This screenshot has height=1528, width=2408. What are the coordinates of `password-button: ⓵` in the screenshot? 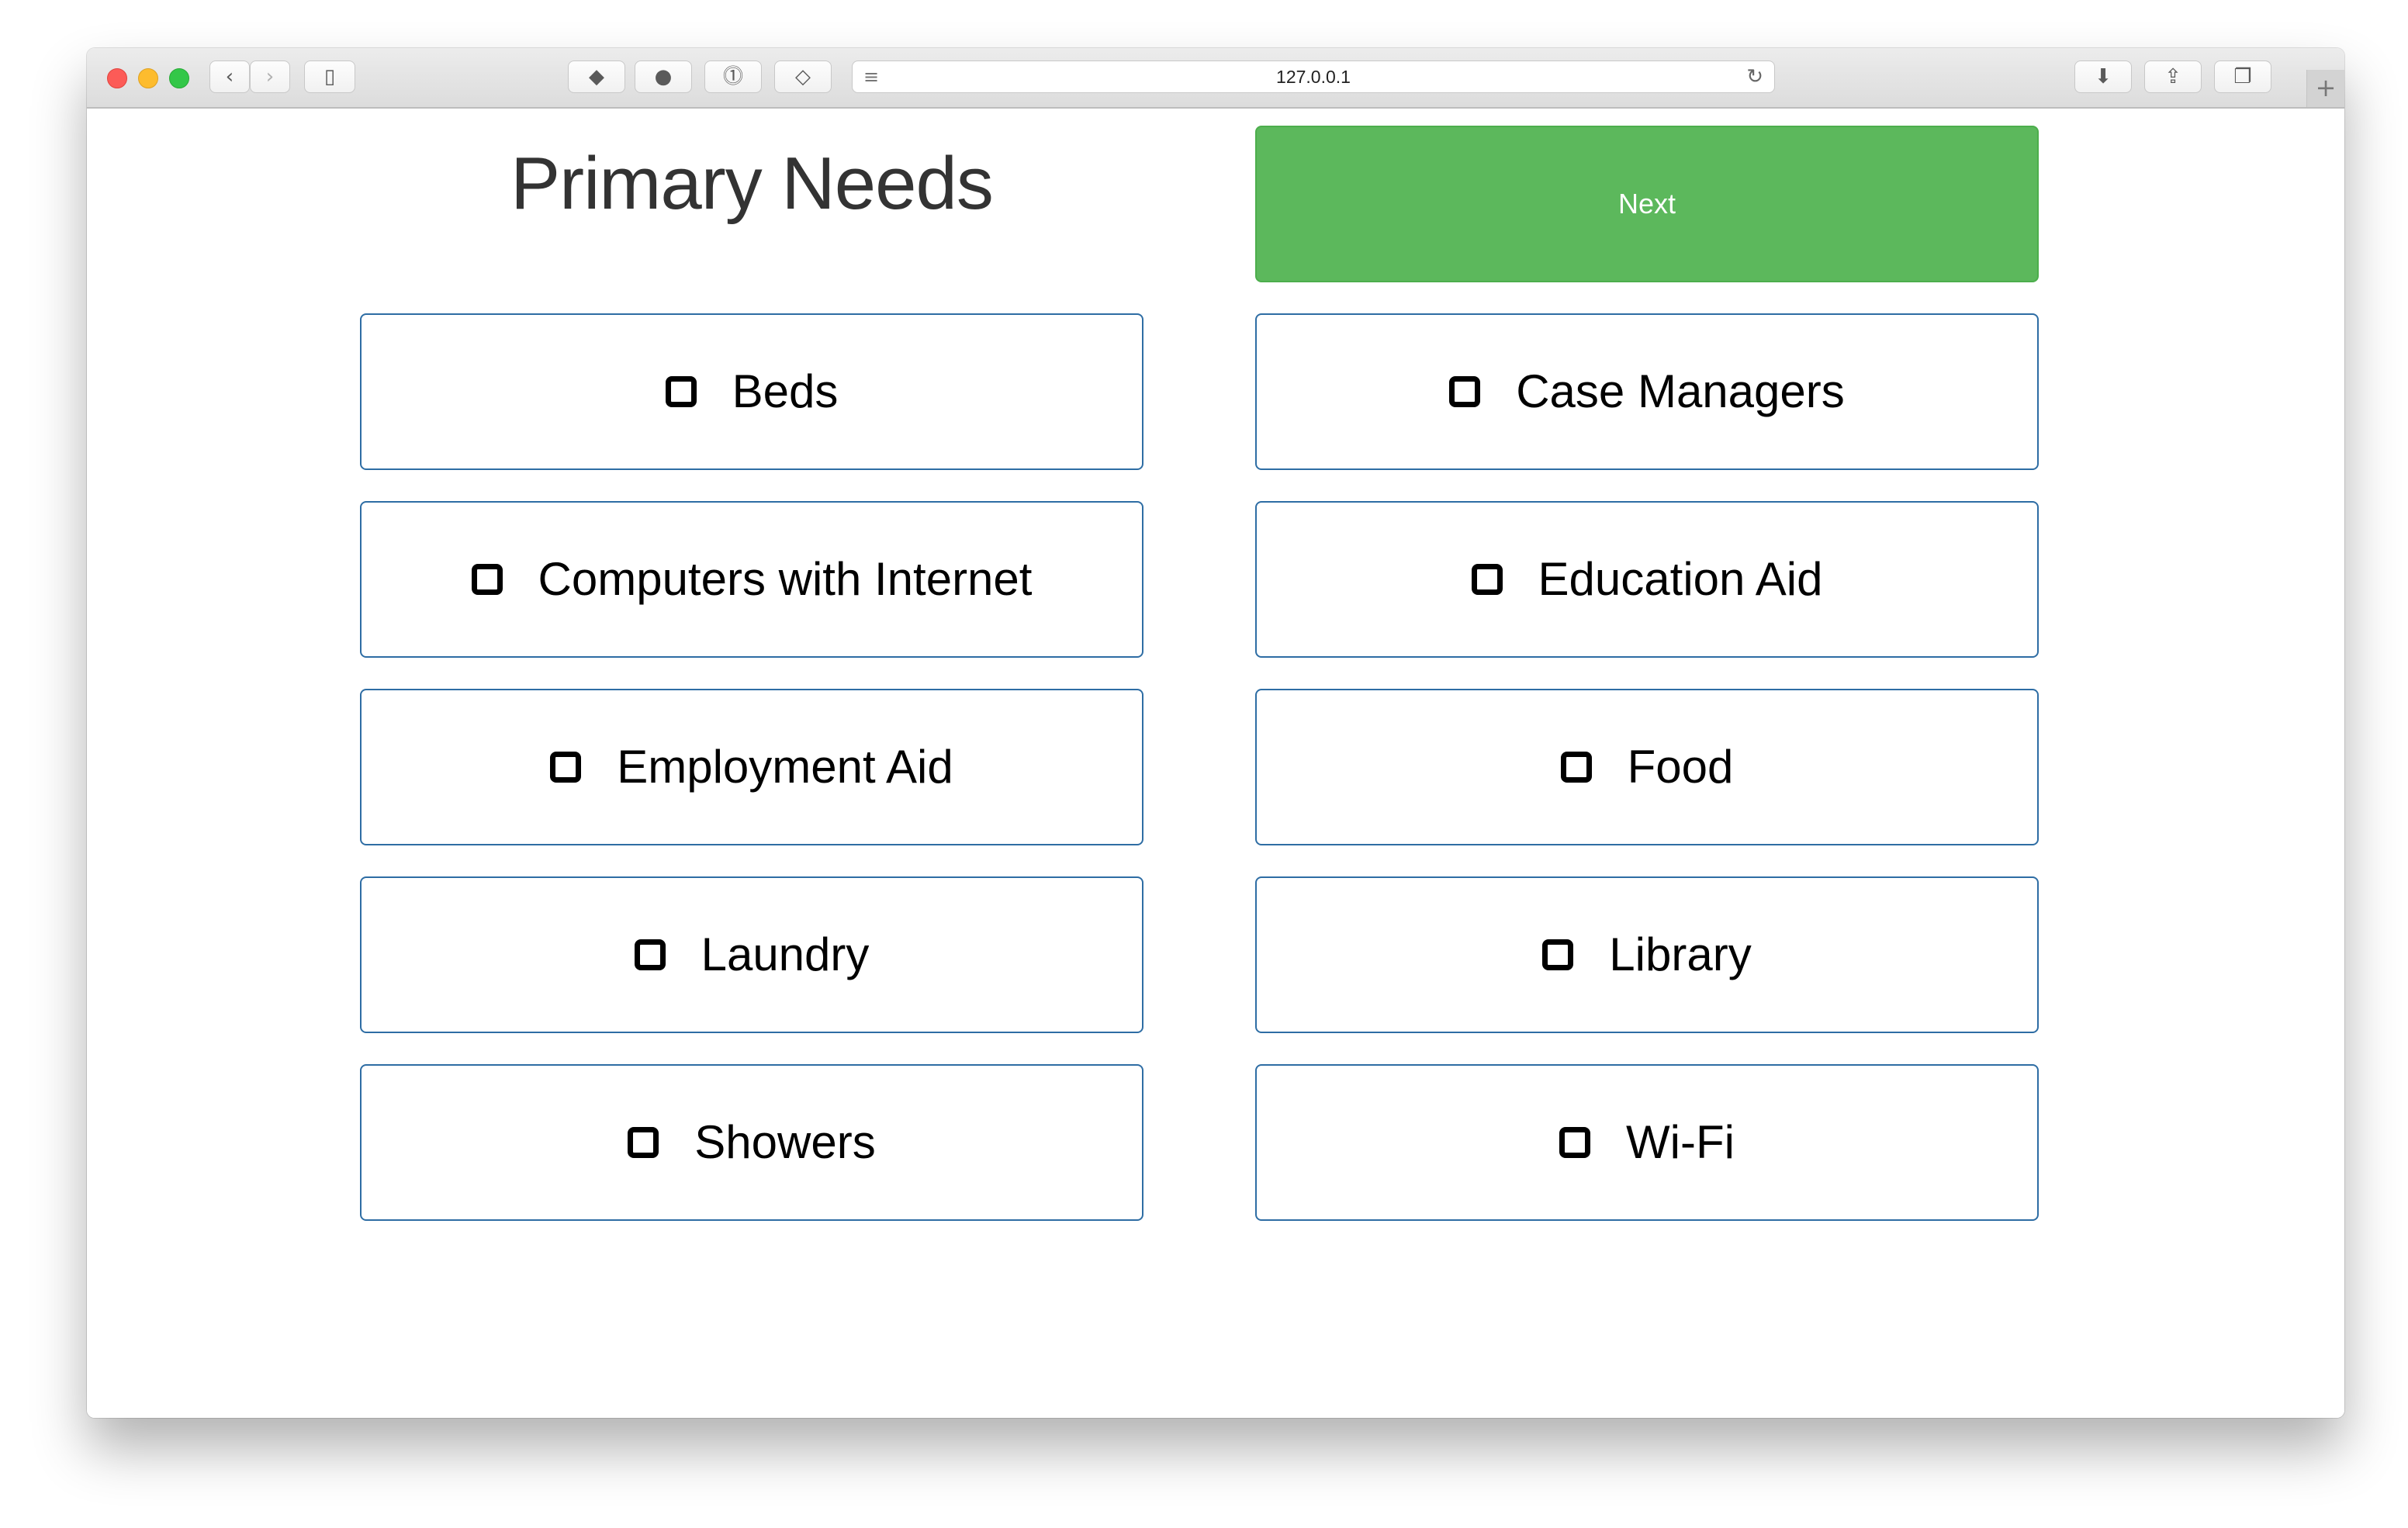 It's located at (733, 76).